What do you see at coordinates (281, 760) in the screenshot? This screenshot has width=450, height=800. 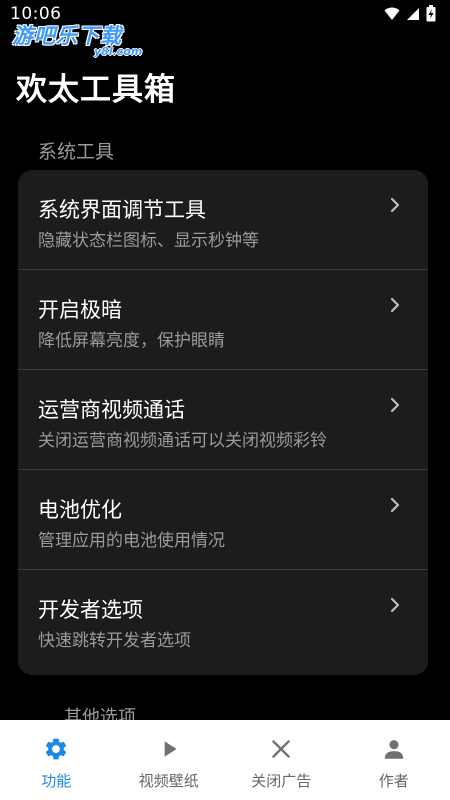 I see `nav-item-close-ads: 关闭广告` at bounding box center [281, 760].